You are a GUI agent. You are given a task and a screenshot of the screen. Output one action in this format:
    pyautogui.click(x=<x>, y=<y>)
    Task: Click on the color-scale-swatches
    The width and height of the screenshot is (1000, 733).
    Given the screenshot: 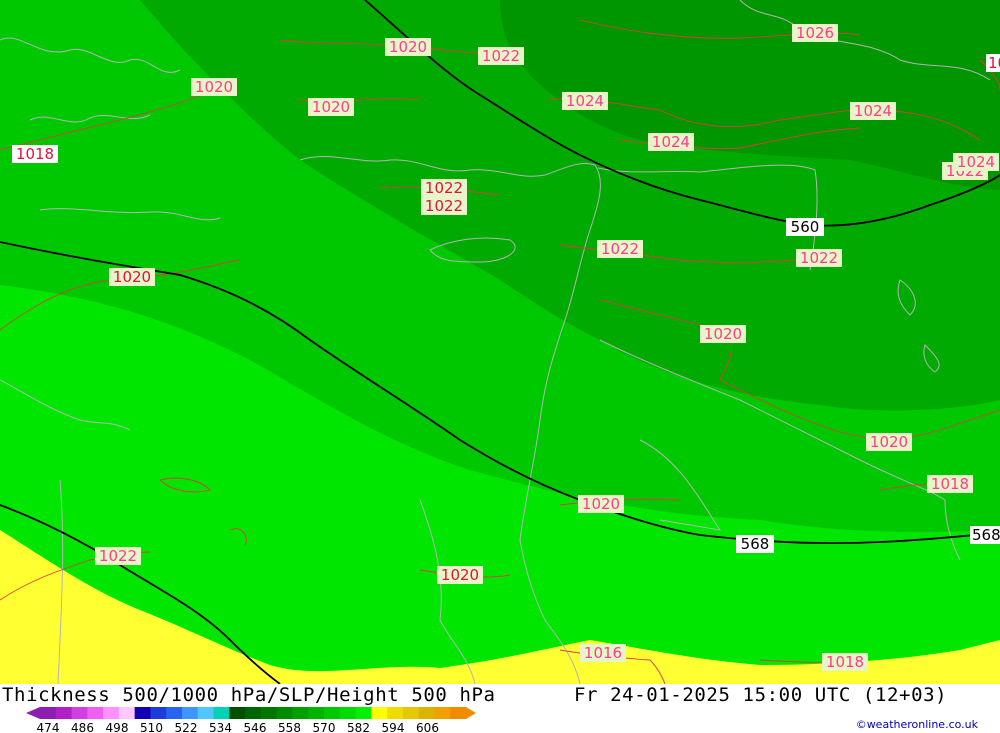 What is the action you would take?
    pyautogui.click(x=251, y=713)
    